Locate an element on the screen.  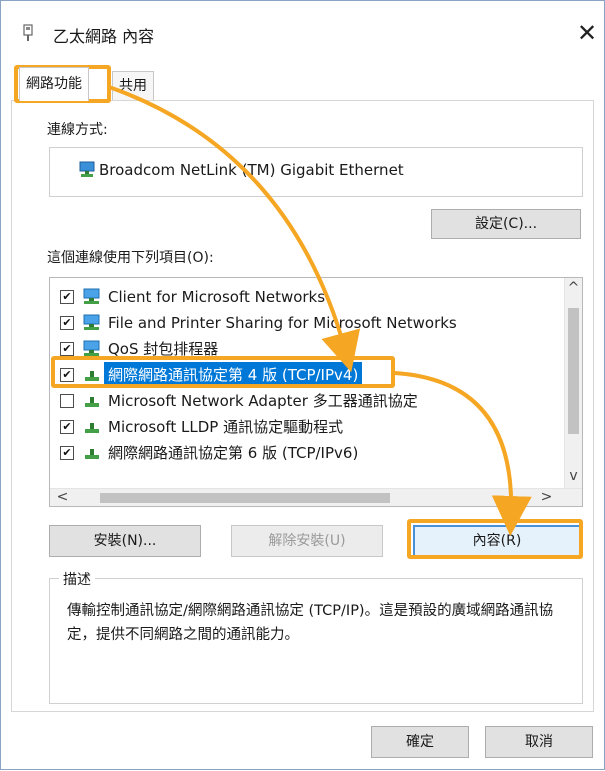
list-item: ✔ Client for Microsoft Networks is located at coordinates (307, 297).